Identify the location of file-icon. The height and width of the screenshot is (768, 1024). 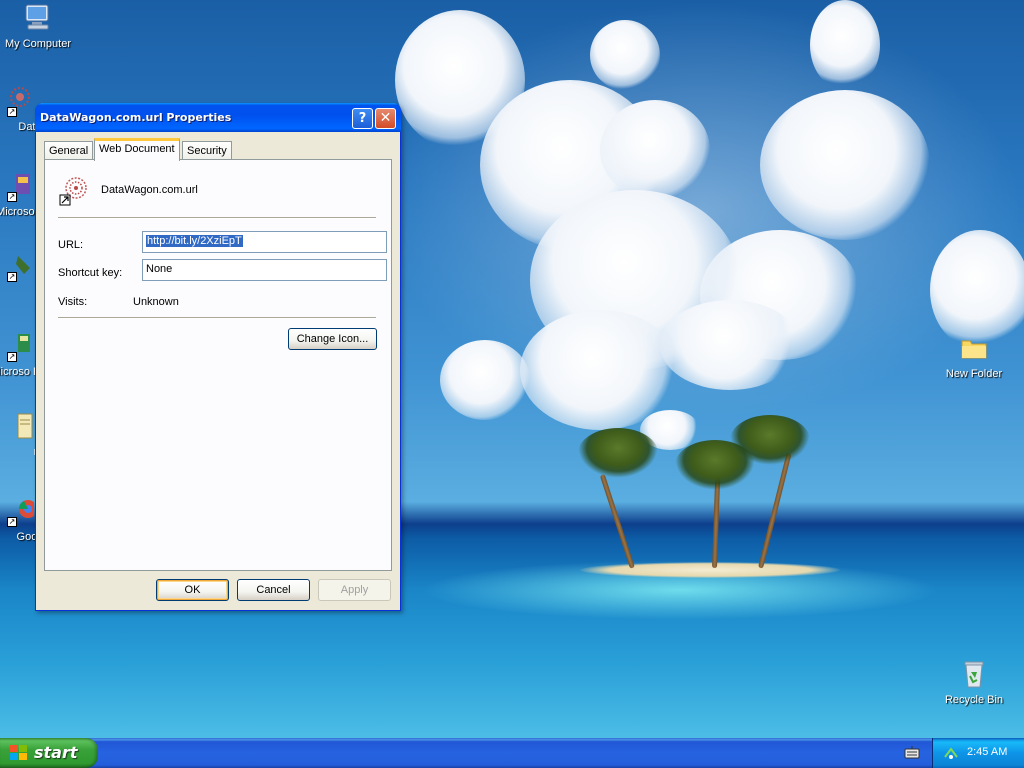
(18, 426).